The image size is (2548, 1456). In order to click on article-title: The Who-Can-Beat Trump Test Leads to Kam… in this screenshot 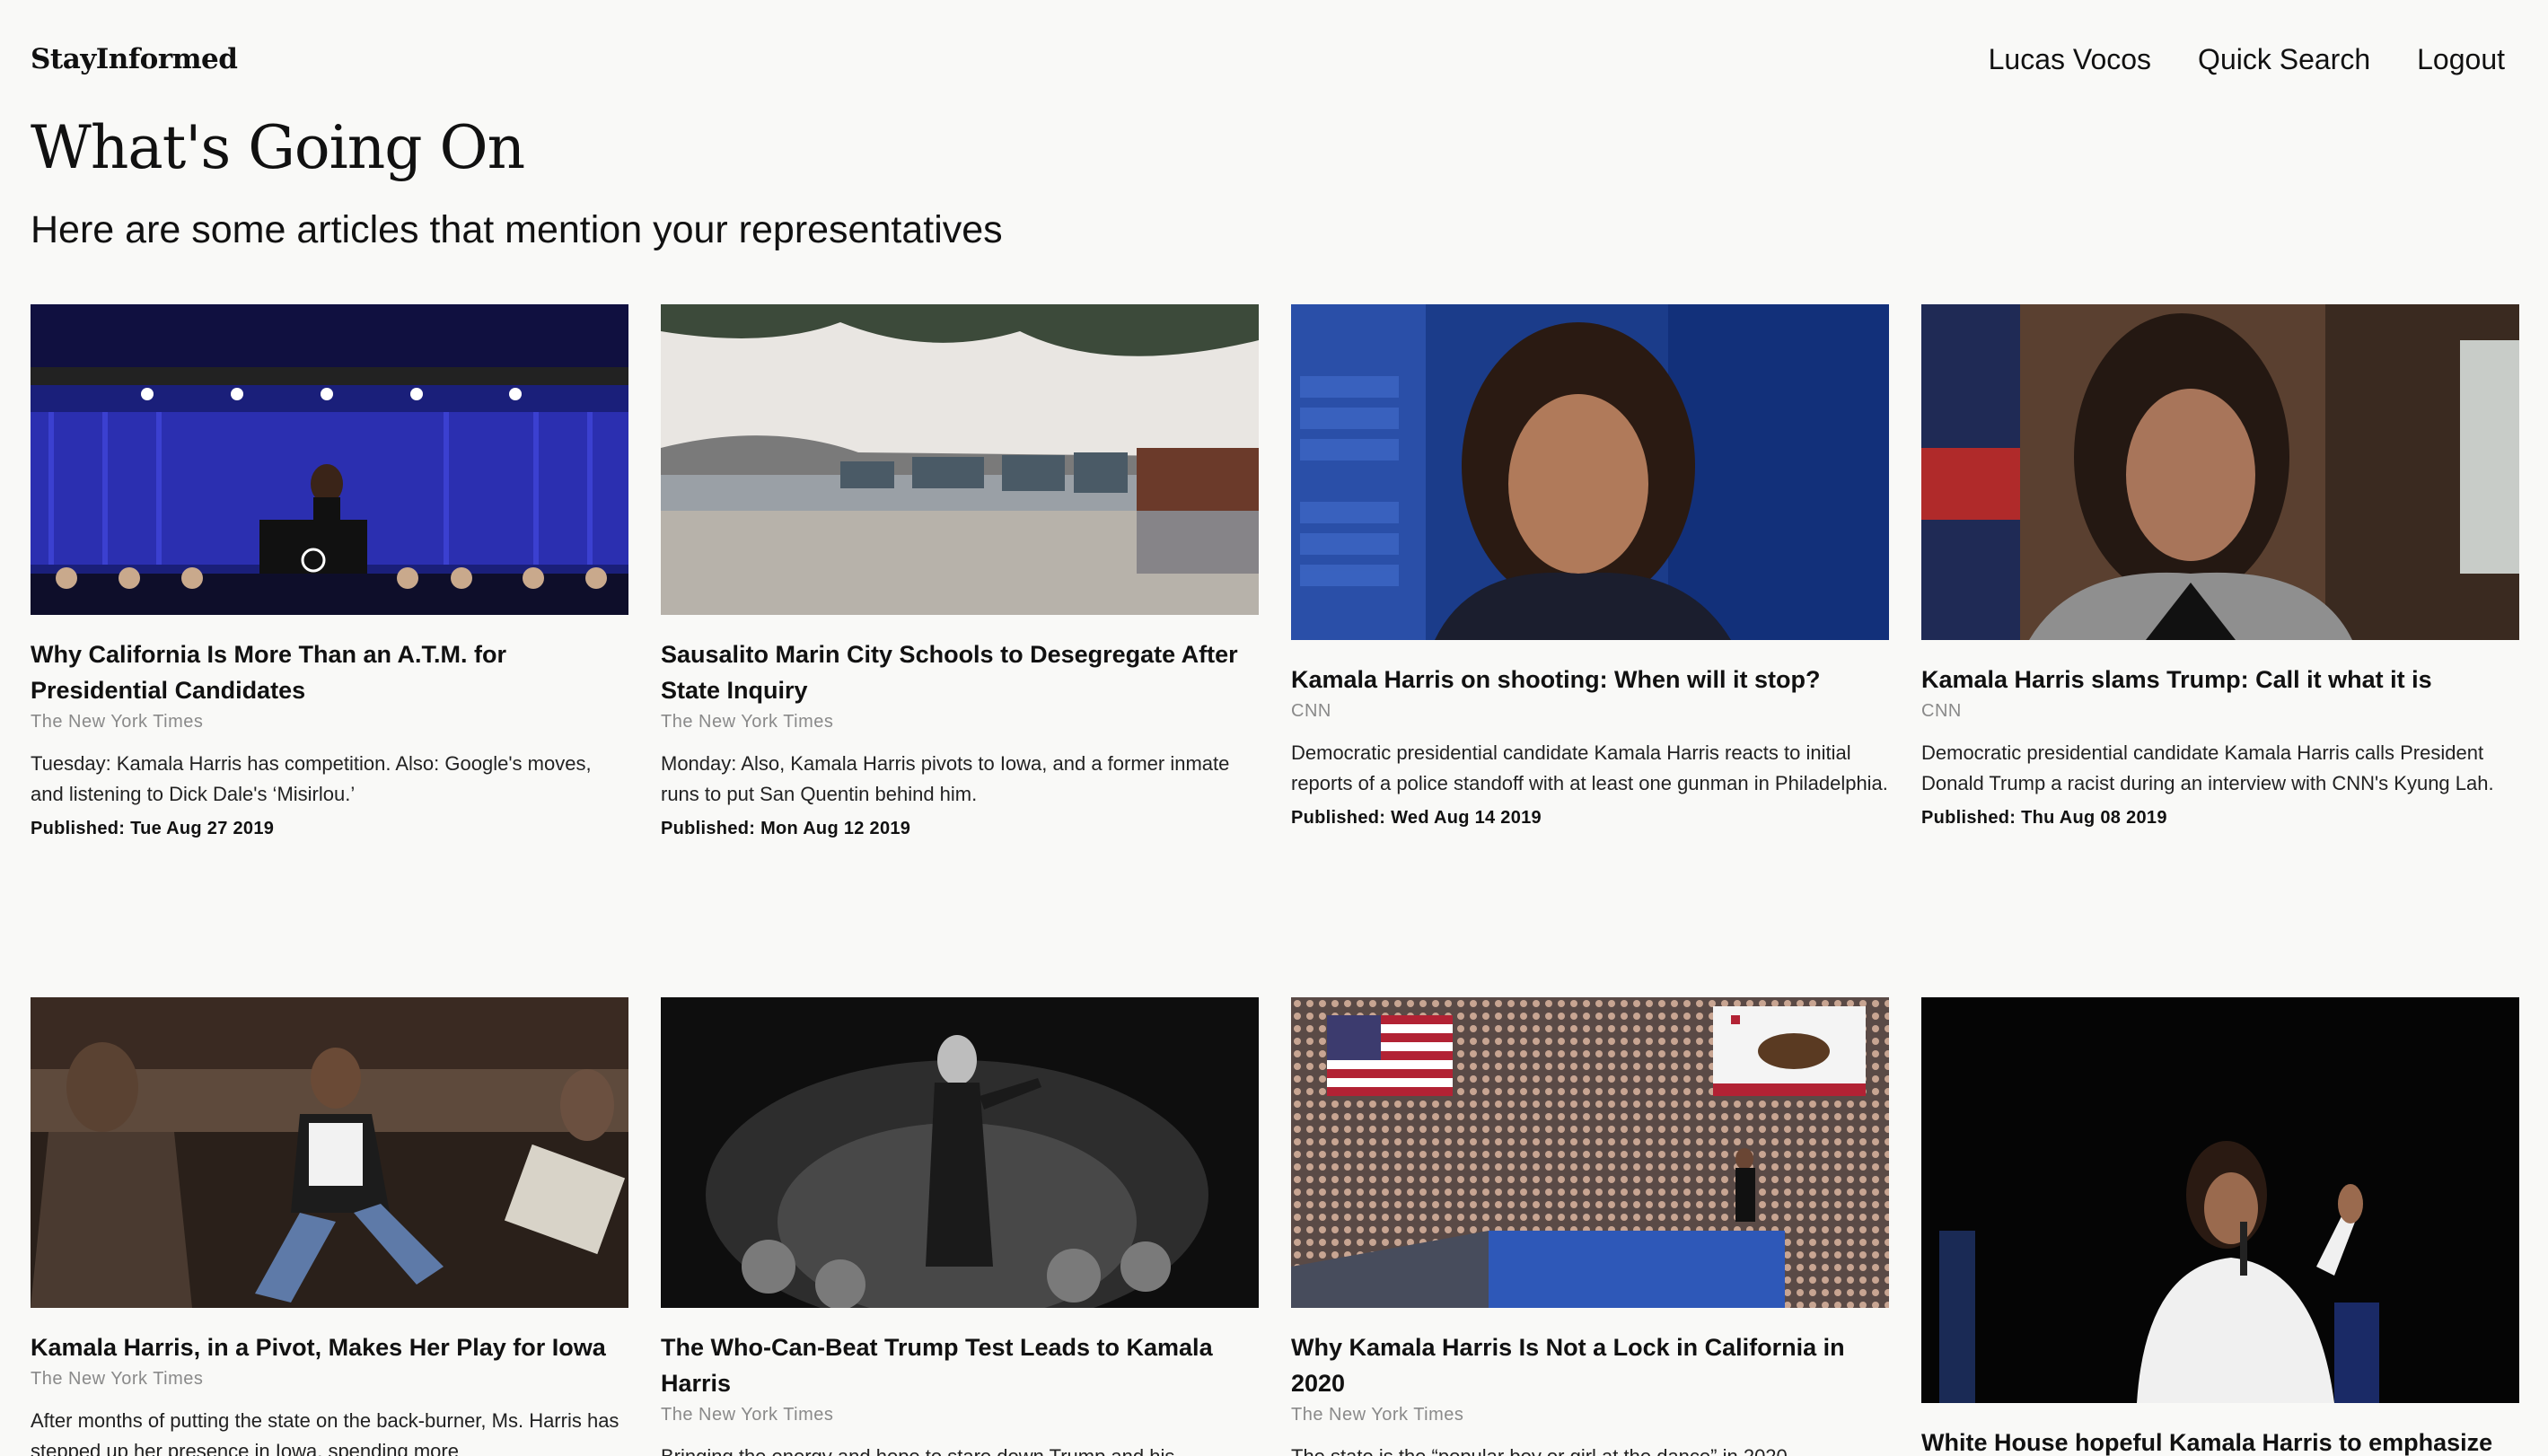, I will do `click(960, 1365)`.